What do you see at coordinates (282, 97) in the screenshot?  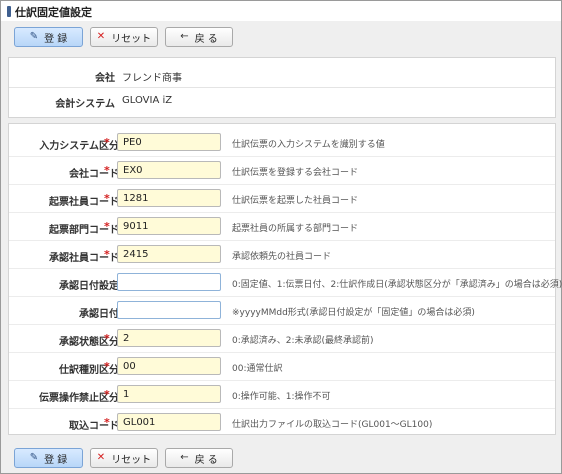 I see `accounting-system-row: 会計システム GLOVIA iZ` at bounding box center [282, 97].